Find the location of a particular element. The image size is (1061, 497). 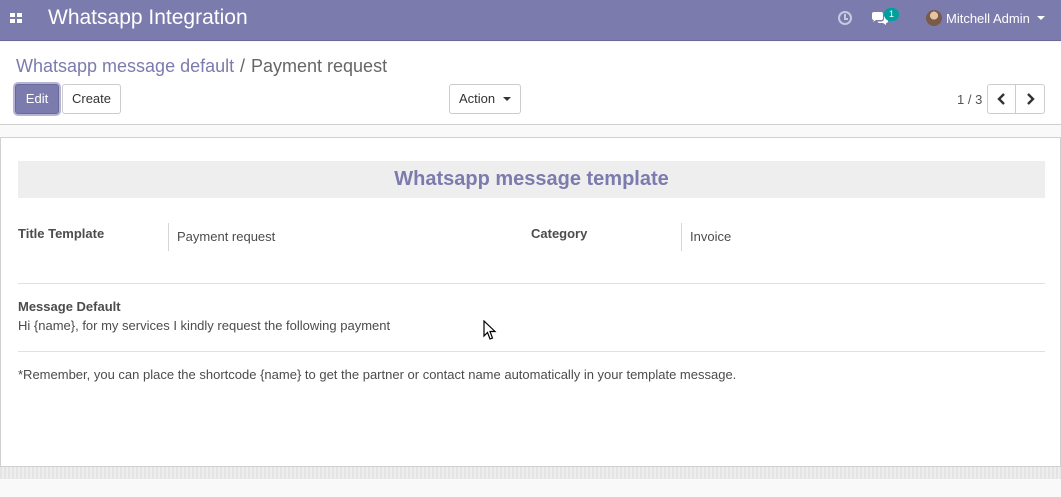

caret-down-icon is located at coordinates (507, 99).